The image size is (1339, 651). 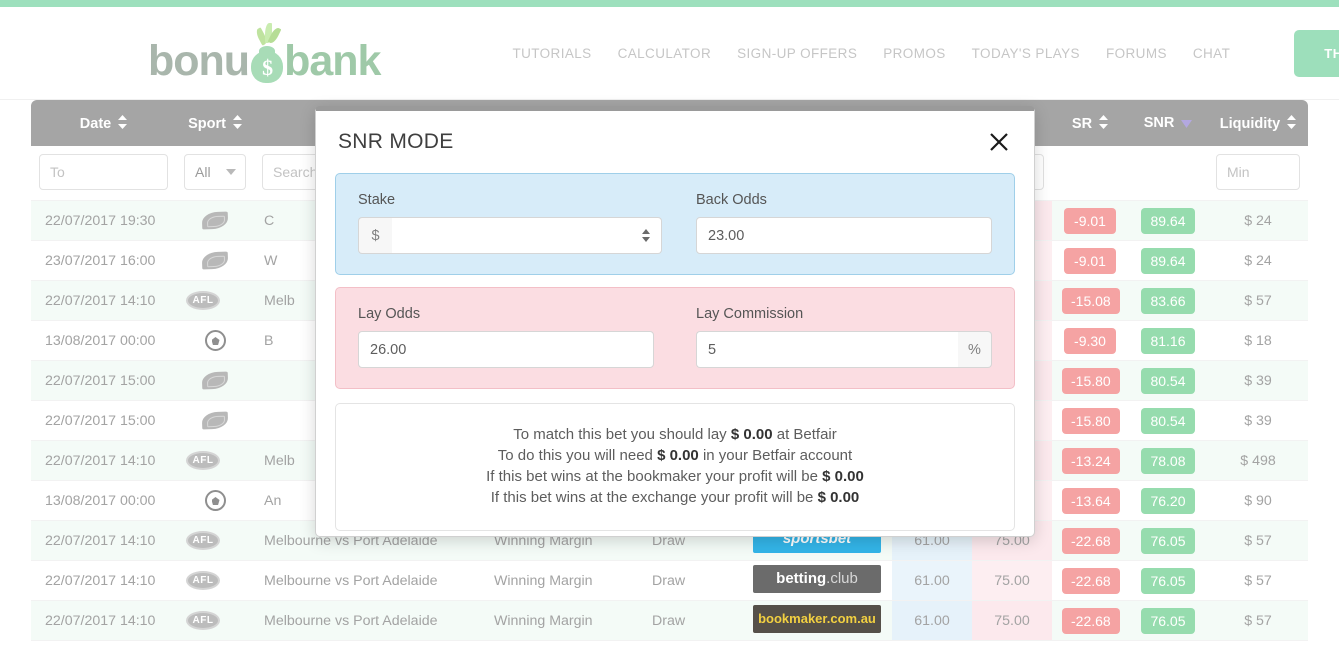 What do you see at coordinates (375, 235) in the screenshot?
I see `currency-prefix: $` at bounding box center [375, 235].